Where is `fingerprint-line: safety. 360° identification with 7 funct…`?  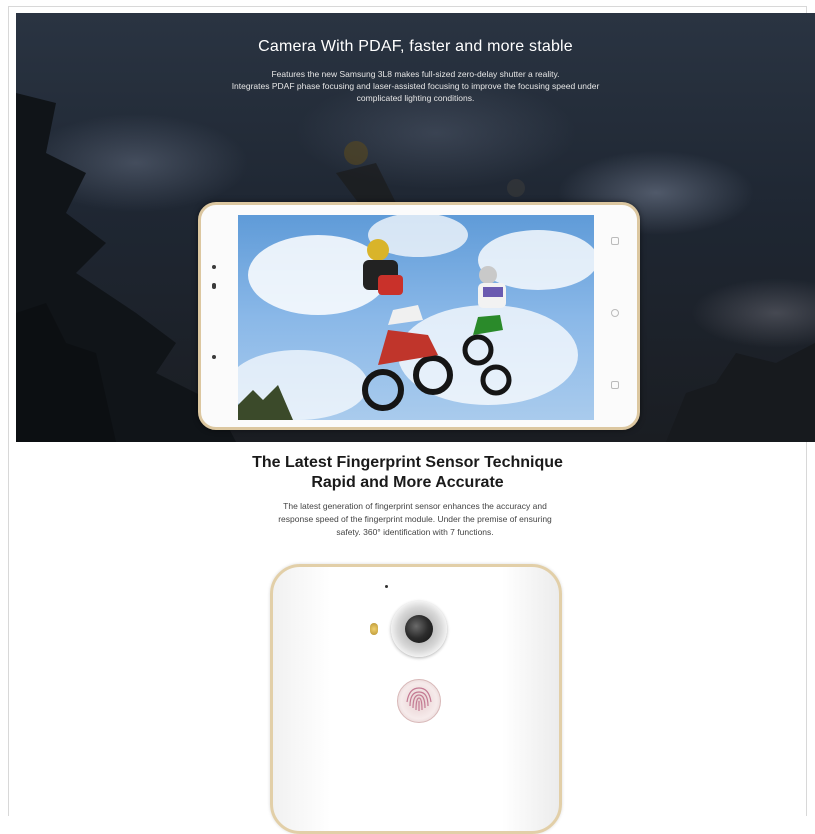
fingerprint-line: safety. 360° identification with 7 funct… is located at coordinates (415, 532).